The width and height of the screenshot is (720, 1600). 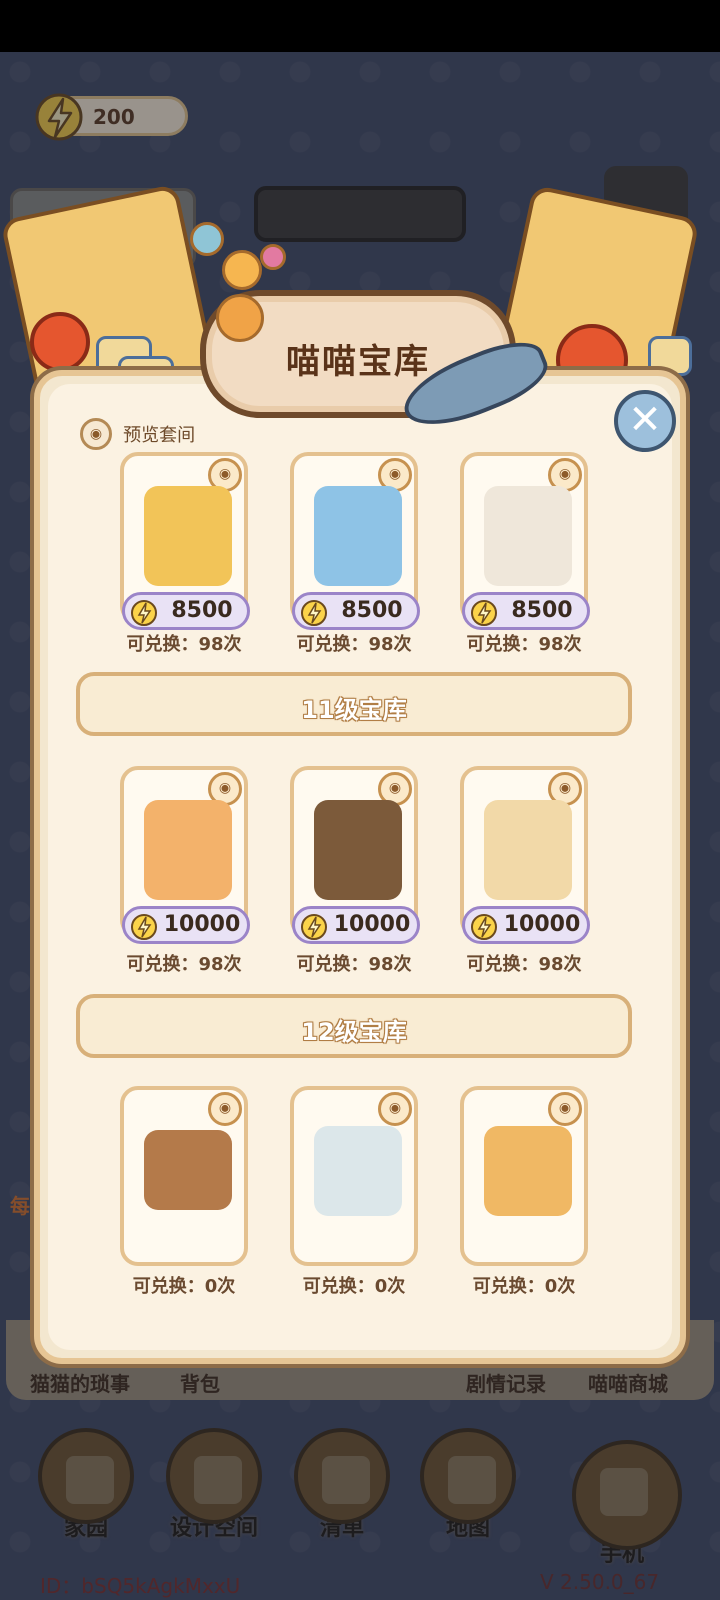 I want to click on section-header: 11级宝库, so click(x=354, y=704).